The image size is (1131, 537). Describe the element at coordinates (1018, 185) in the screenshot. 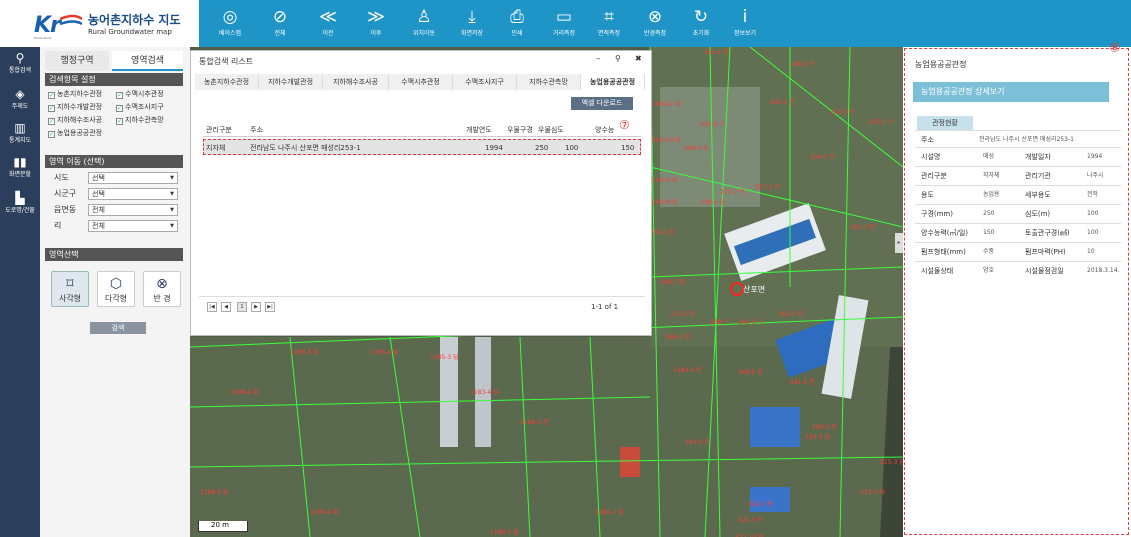

I see `row-separator` at that location.